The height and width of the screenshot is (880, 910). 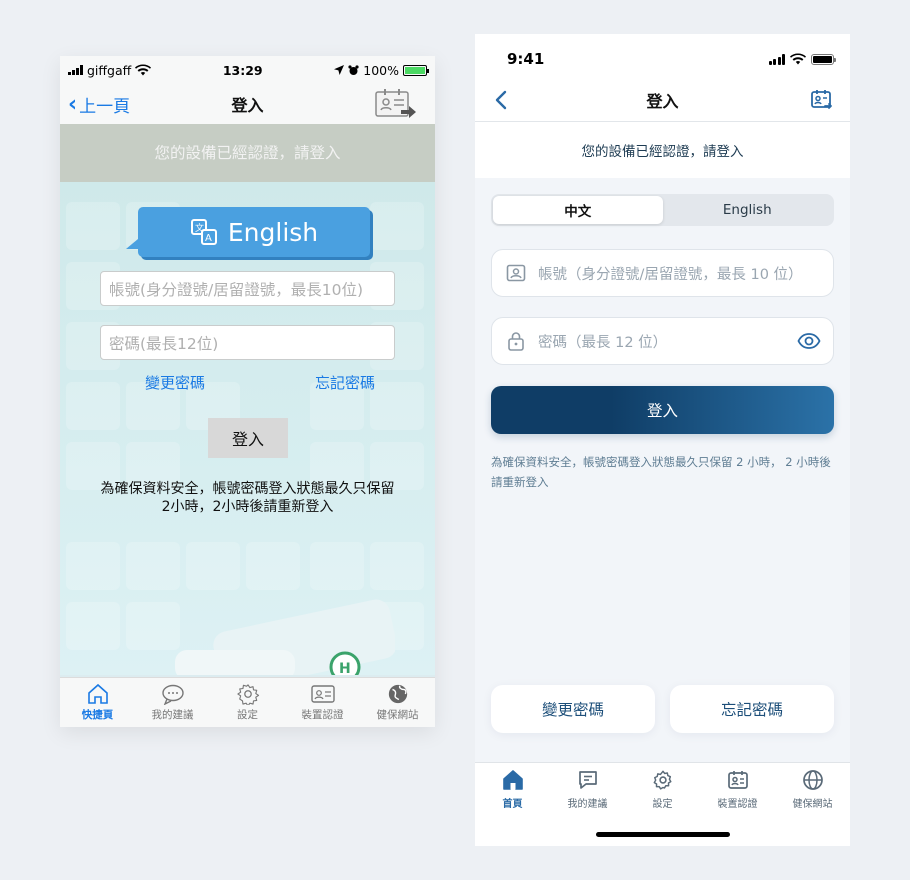 What do you see at coordinates (752, 709) in the screenshot?
I see `forgot-password-button: 忘記密碼` at bounding box center [752, 709].